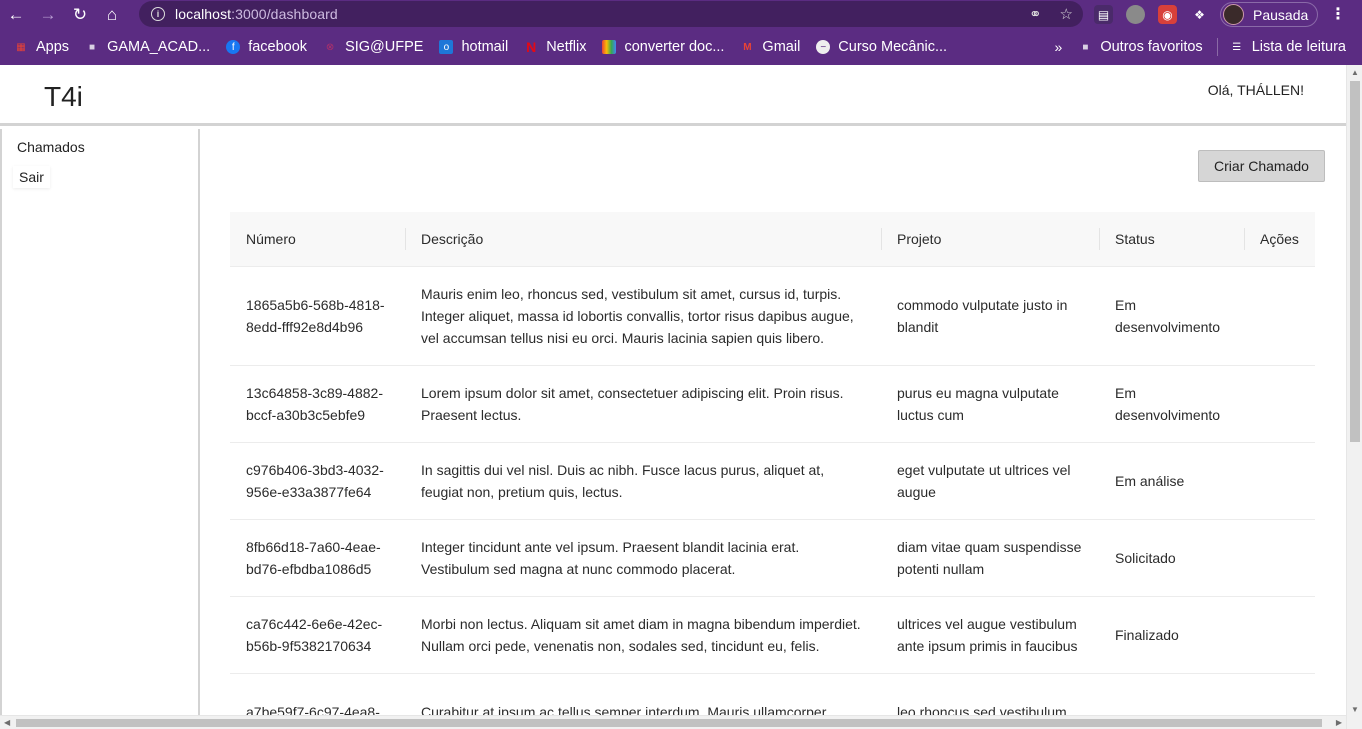 The height and width of the screenshot is (729, 1362). Describe the element at coordinates (1035, 14) in the screenshot. I see `key-icon: ⚭` at that location.